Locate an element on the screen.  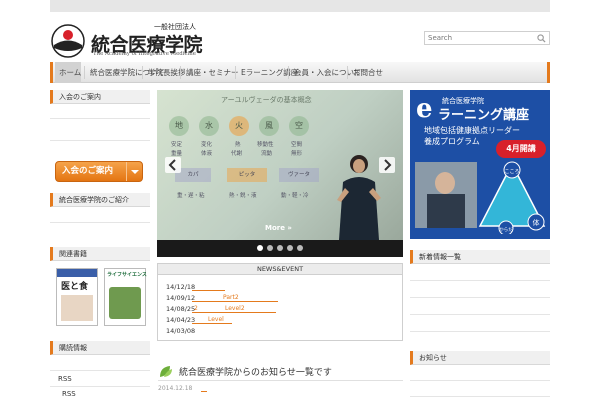
slide-cell: 空間 is located at coordinates (297, 145).